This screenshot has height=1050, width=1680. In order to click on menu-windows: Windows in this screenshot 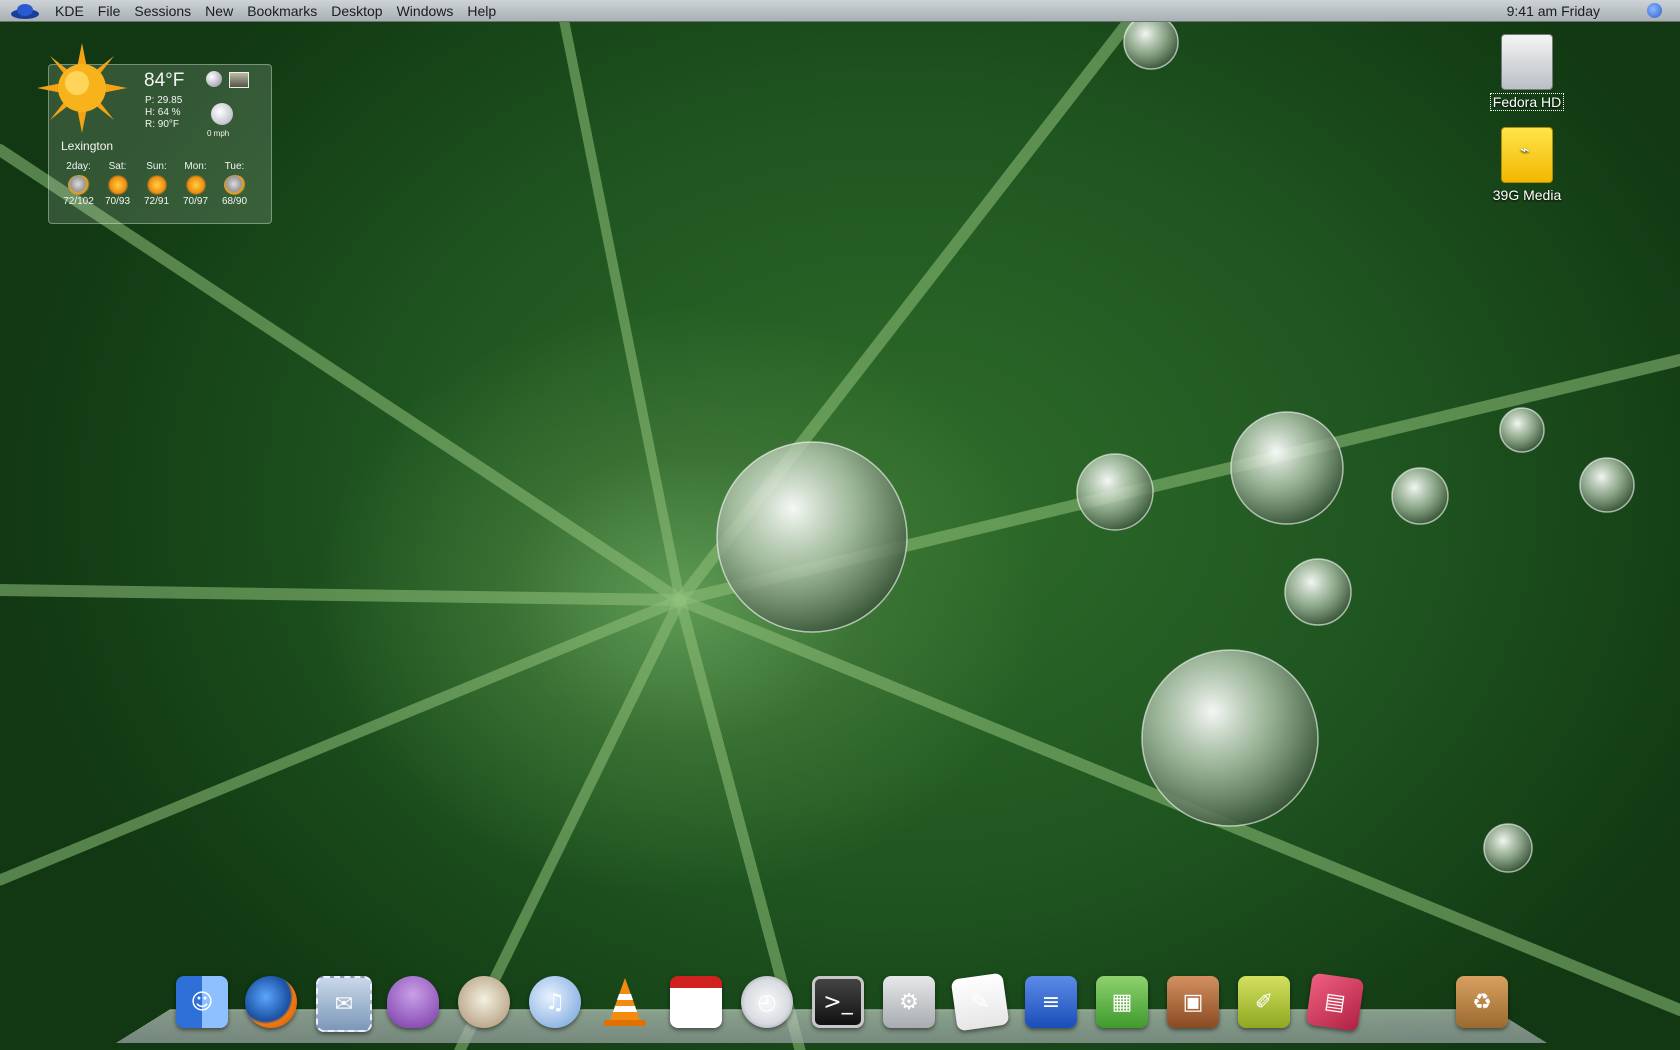, I will do `click(425, 11)`.